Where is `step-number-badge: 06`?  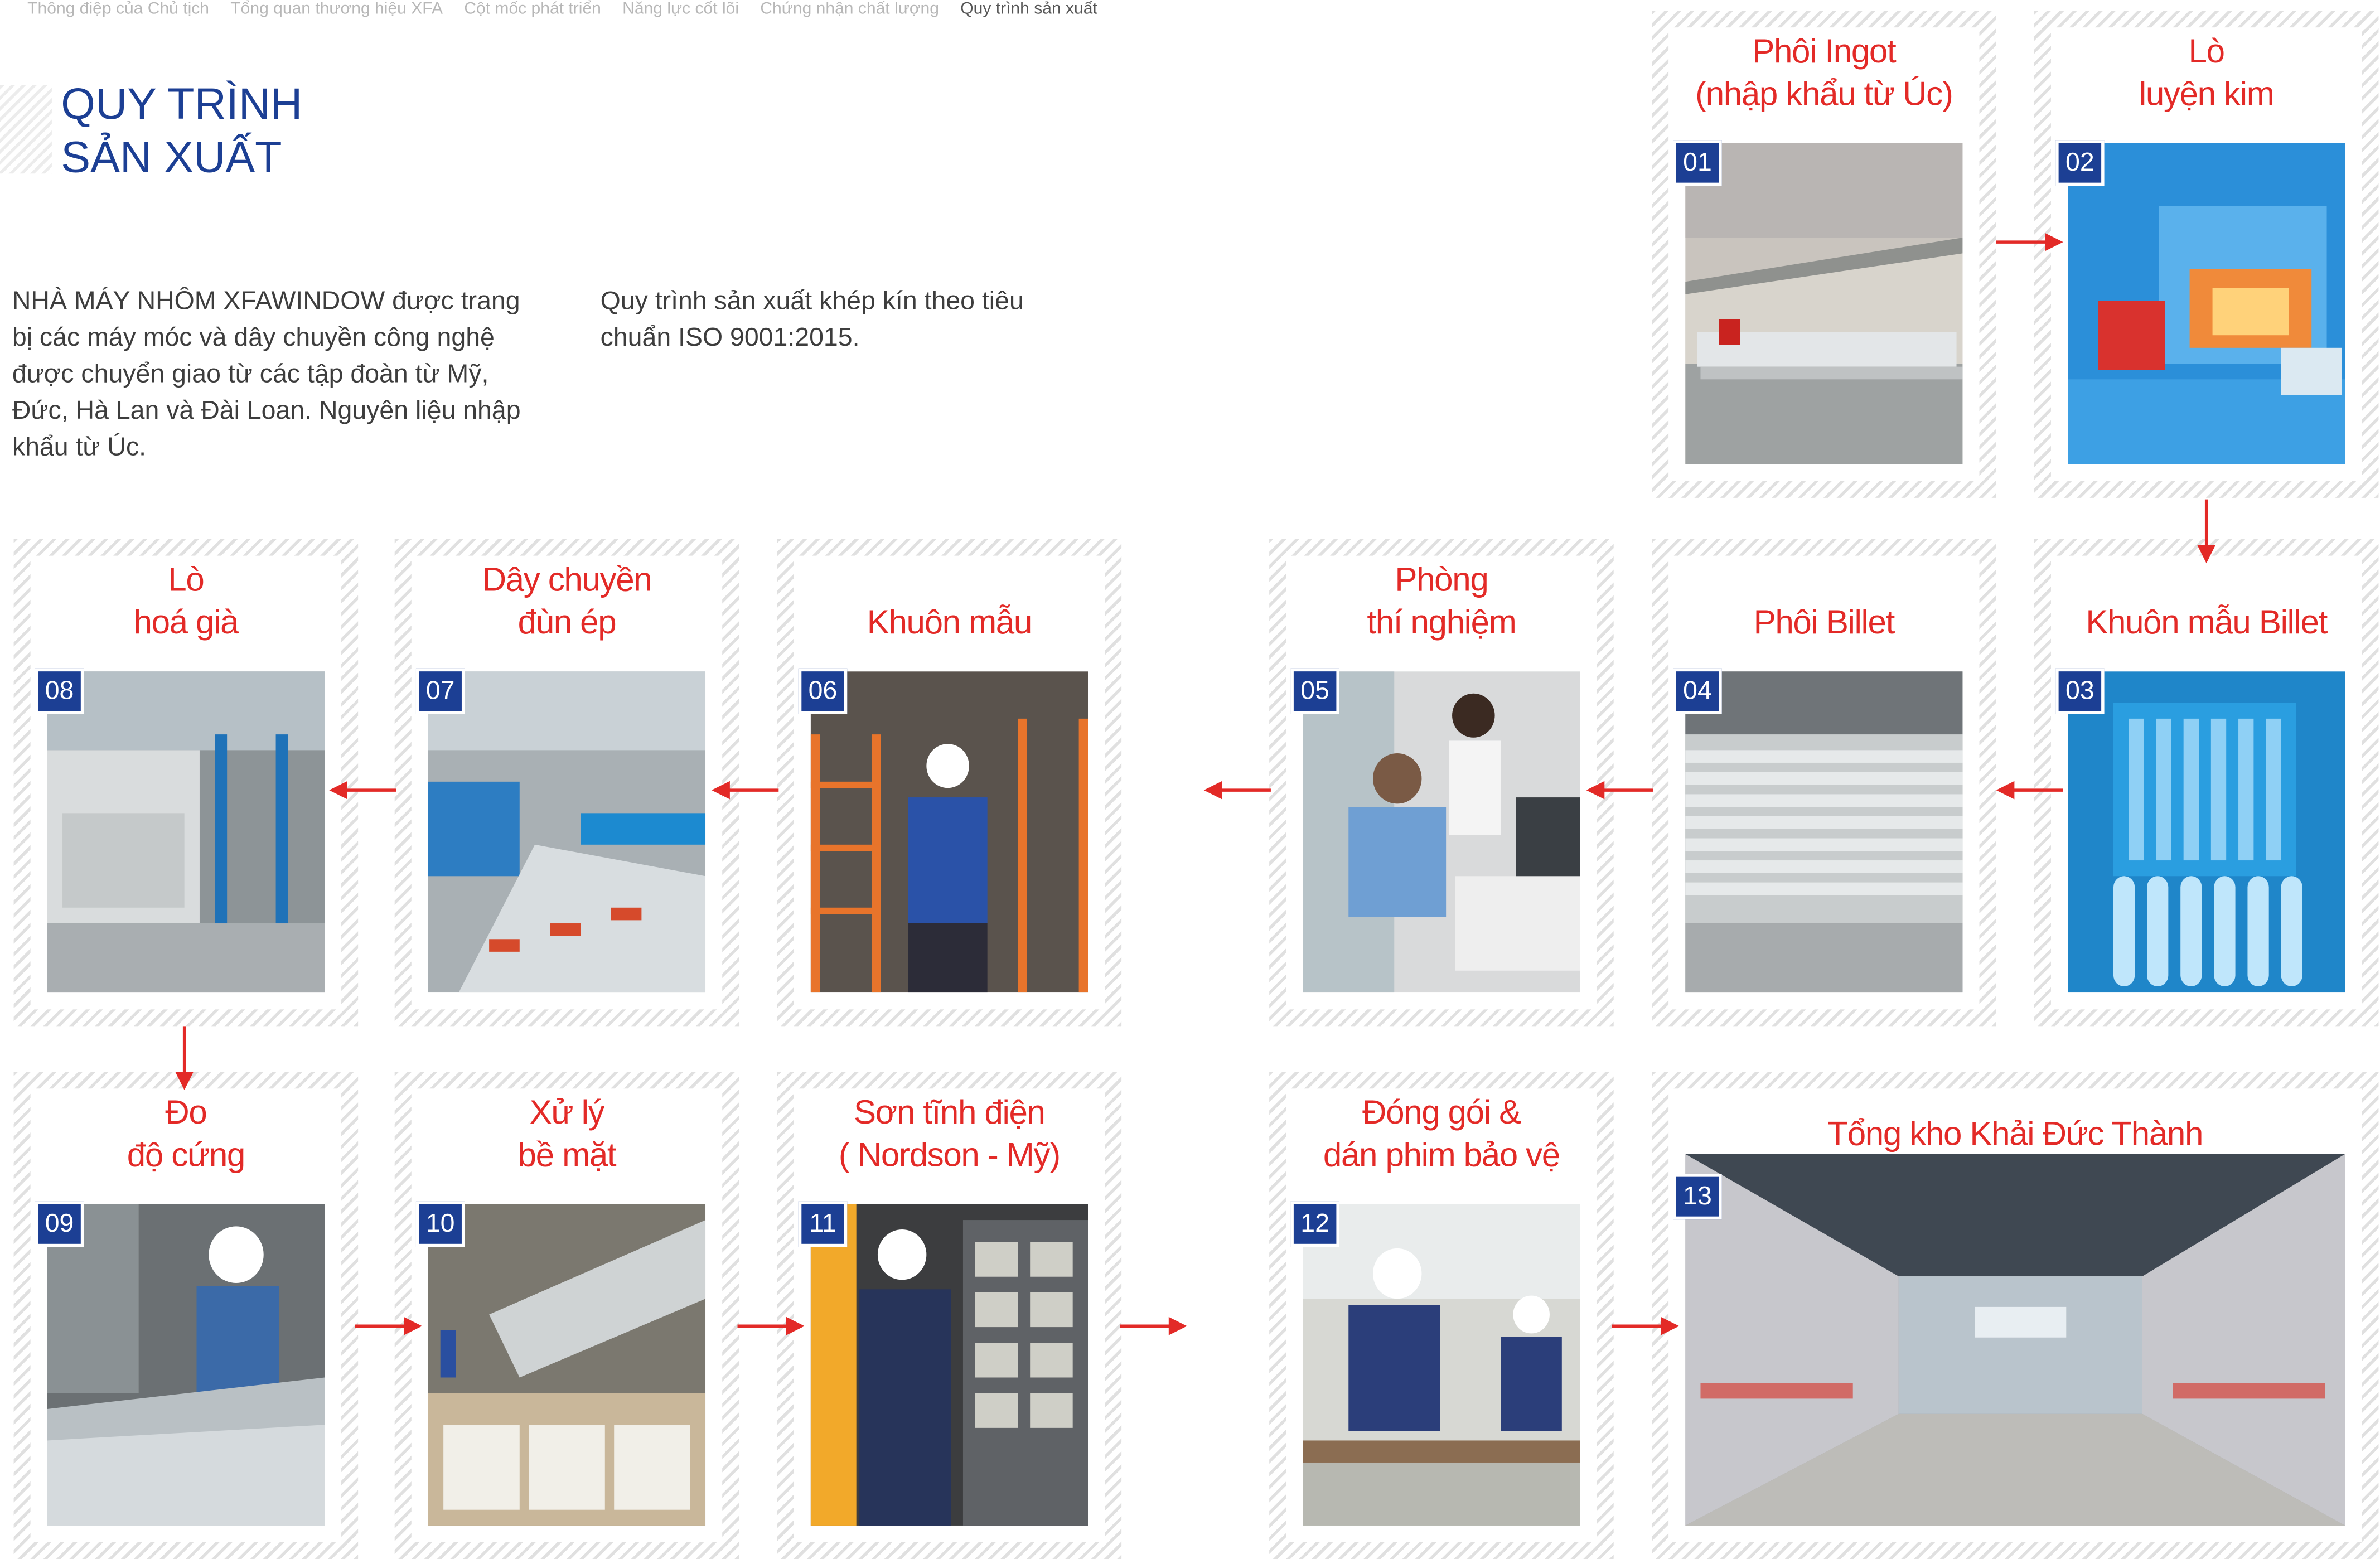 step-number-badge: 06 is located at coordinates (823, 691).